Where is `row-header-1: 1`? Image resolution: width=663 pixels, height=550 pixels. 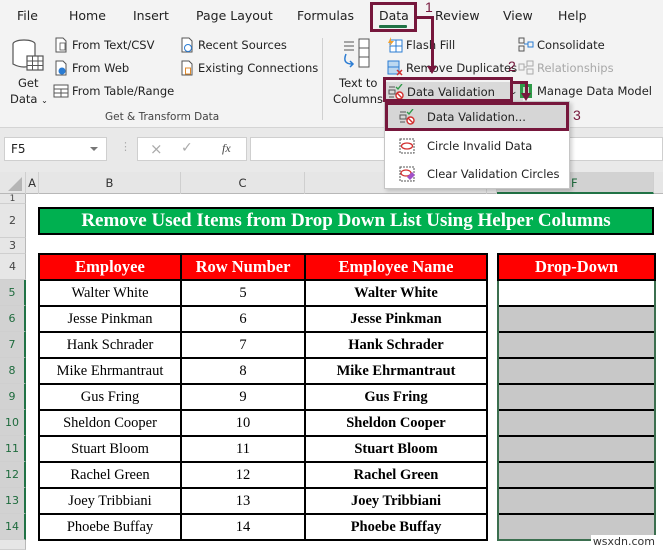
row-header-1: 1 is located at coordinates (13, 199).